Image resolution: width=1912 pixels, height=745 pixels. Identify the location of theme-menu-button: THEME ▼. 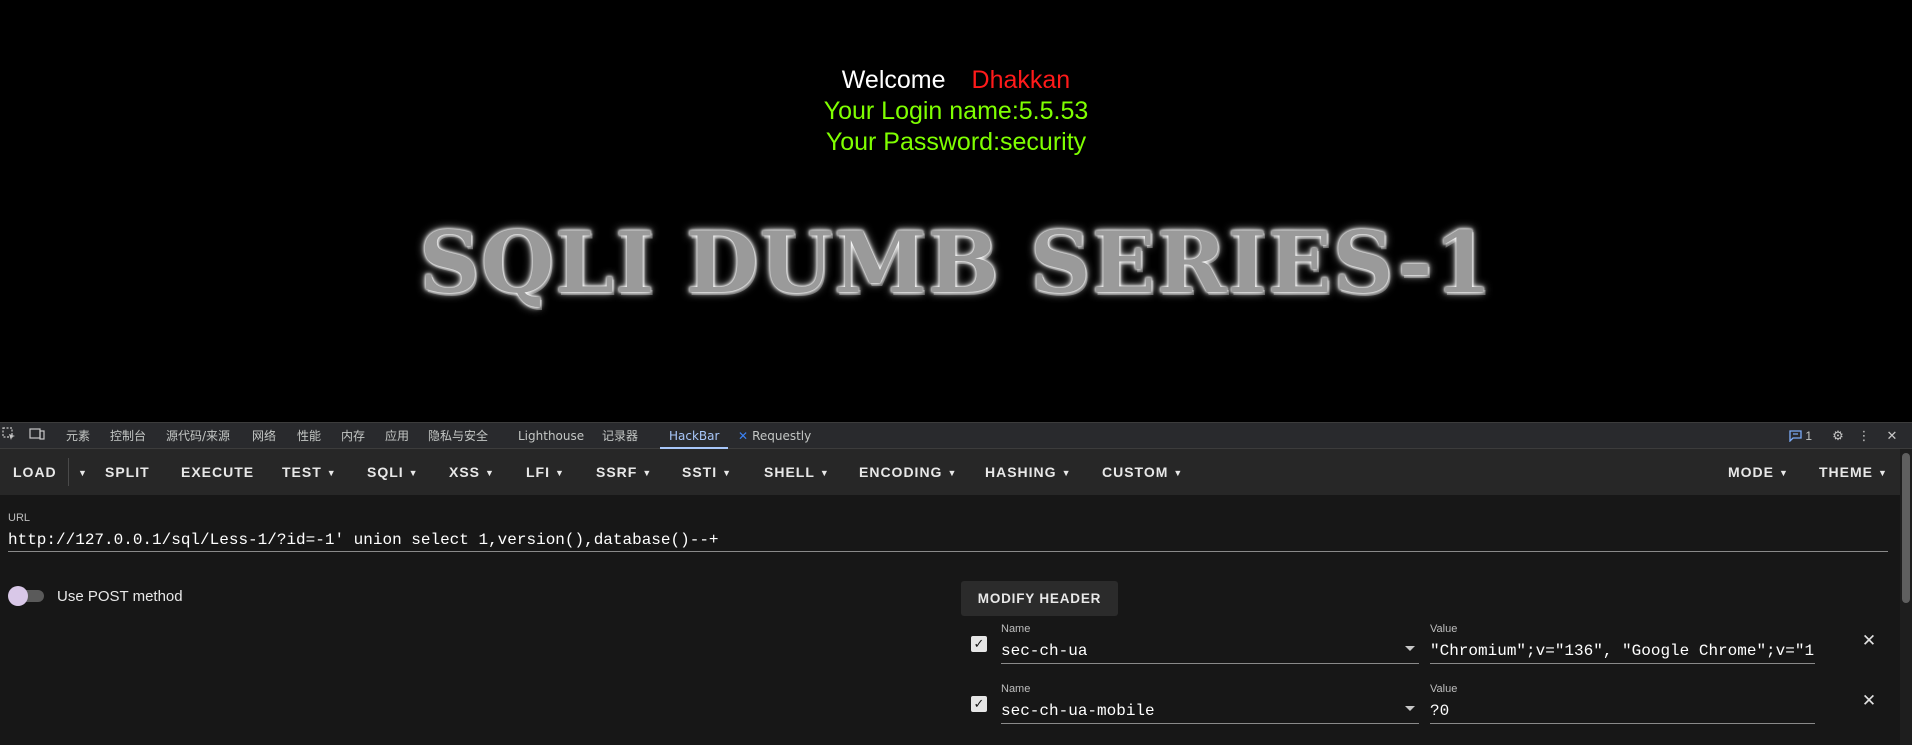
(1853, 472).